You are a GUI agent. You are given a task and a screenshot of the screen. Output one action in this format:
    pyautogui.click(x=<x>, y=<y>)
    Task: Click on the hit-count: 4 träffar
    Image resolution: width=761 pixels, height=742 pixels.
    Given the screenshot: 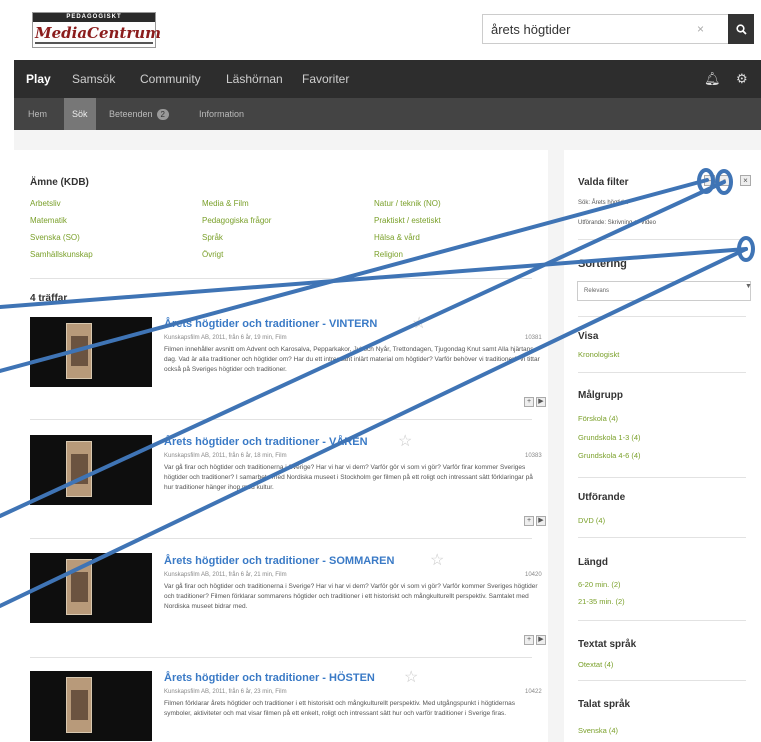 What is the action you would take?
    pyautogui.click(x=49, y=298)
    